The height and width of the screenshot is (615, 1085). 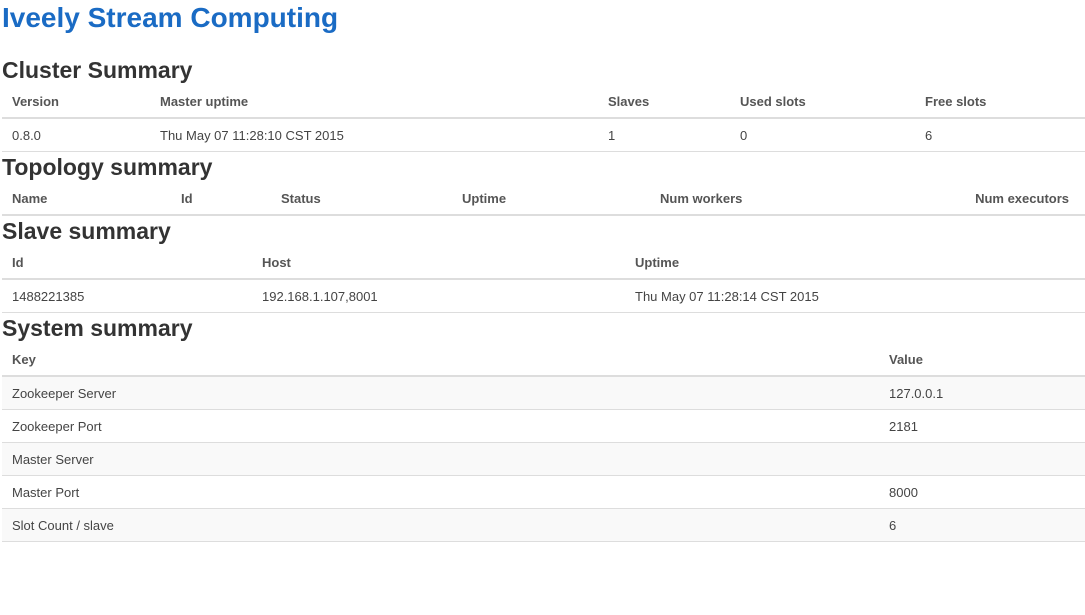 I want to click on table-row: 0.8.0 Thu May 07 11:28:10 CST 2015 1 0 6, so click(x=543, y=135).